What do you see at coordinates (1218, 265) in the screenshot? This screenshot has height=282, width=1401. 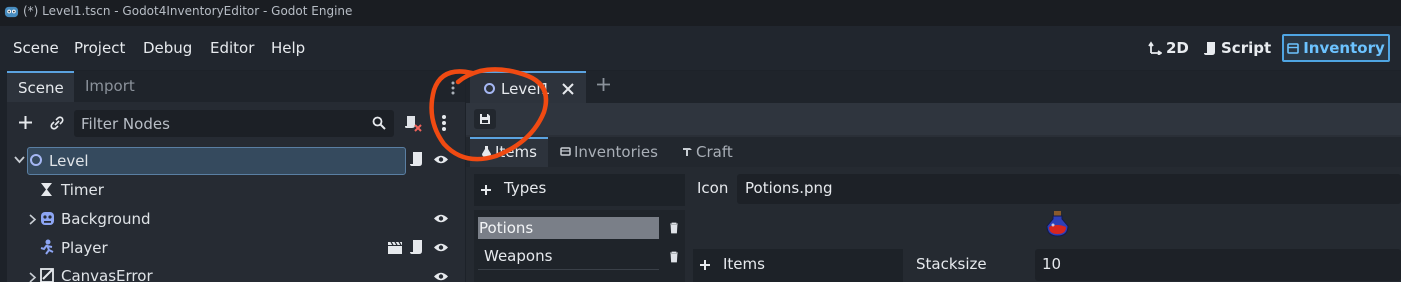 I see `stacksize-field: 10` at bounding box center [1218, 265].